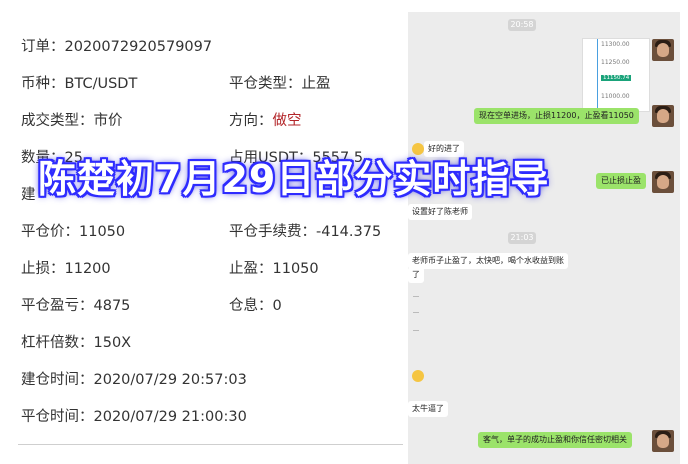 Image resolution: width=688 pixels, height=464 pixels. What do you see at coordinates (428, 409) in the screenshot?
I see `chat-message-received: 太牛逼了` at bounding box center [428, 409].